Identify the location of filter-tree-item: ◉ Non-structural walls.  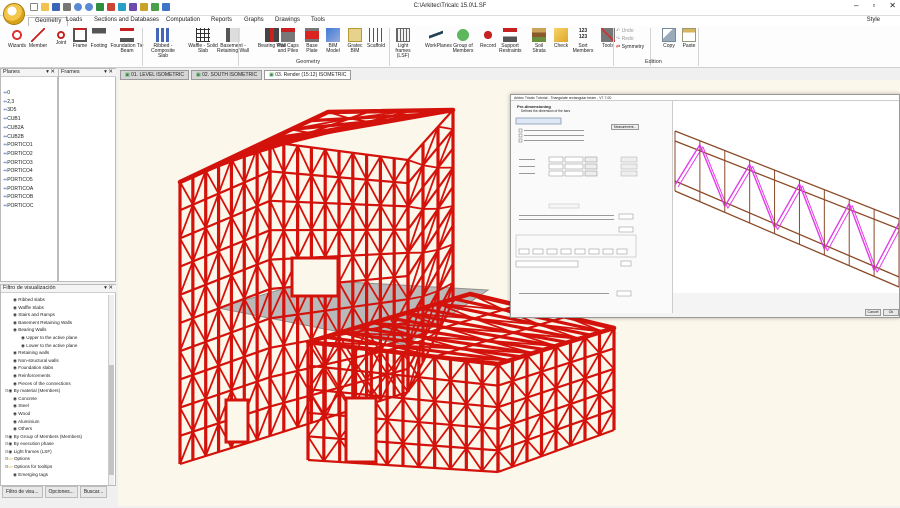
(55, 361).